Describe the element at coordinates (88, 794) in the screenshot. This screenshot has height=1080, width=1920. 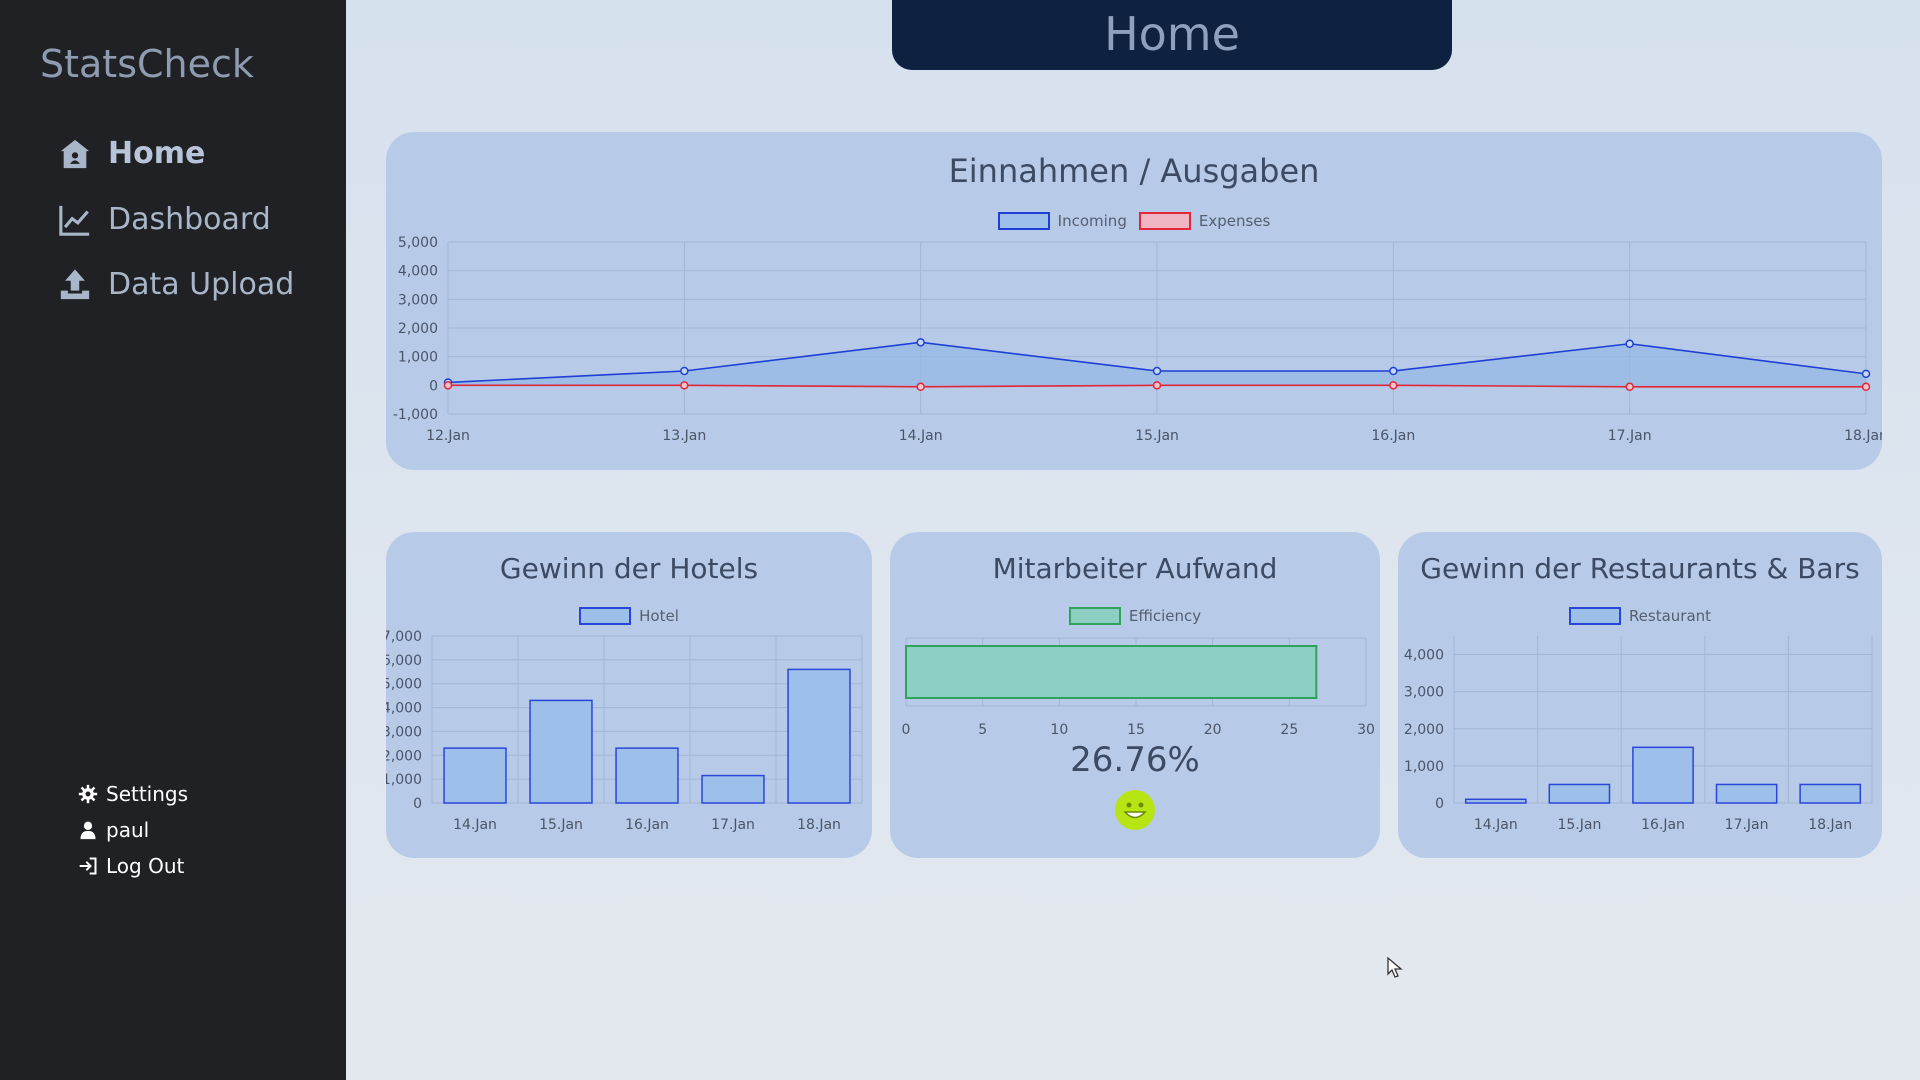
I see `gear-icon` at that location.